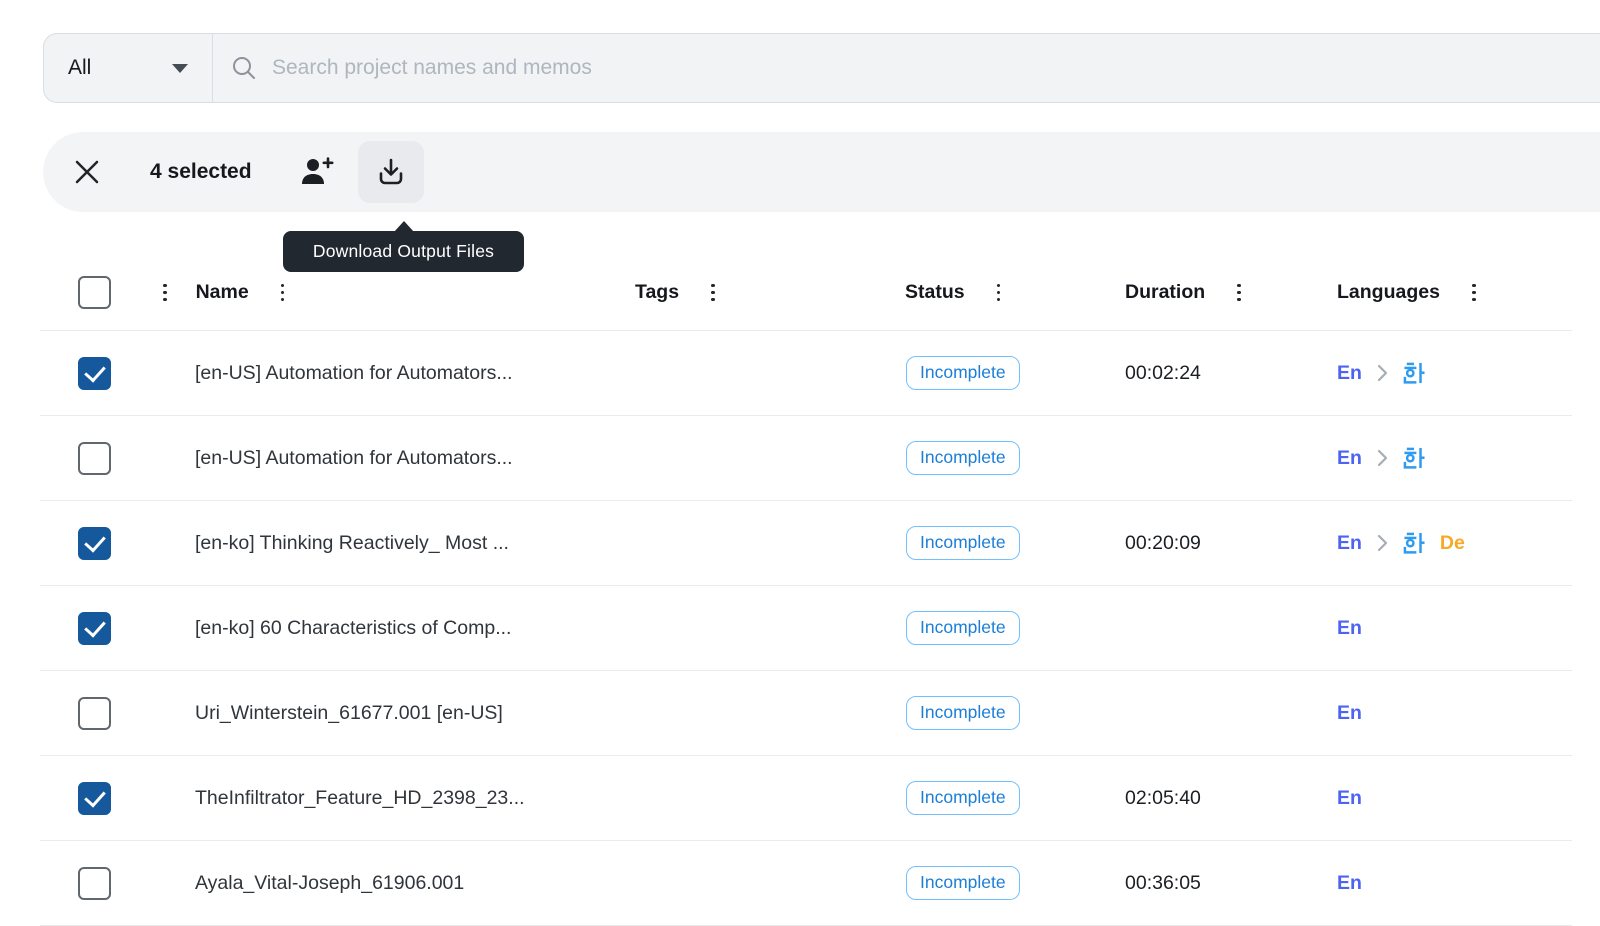 Image resolution: width=1600 pixels, height=926 pixels. I want to click on filter-dropdown-value: All, so click(80, 67).